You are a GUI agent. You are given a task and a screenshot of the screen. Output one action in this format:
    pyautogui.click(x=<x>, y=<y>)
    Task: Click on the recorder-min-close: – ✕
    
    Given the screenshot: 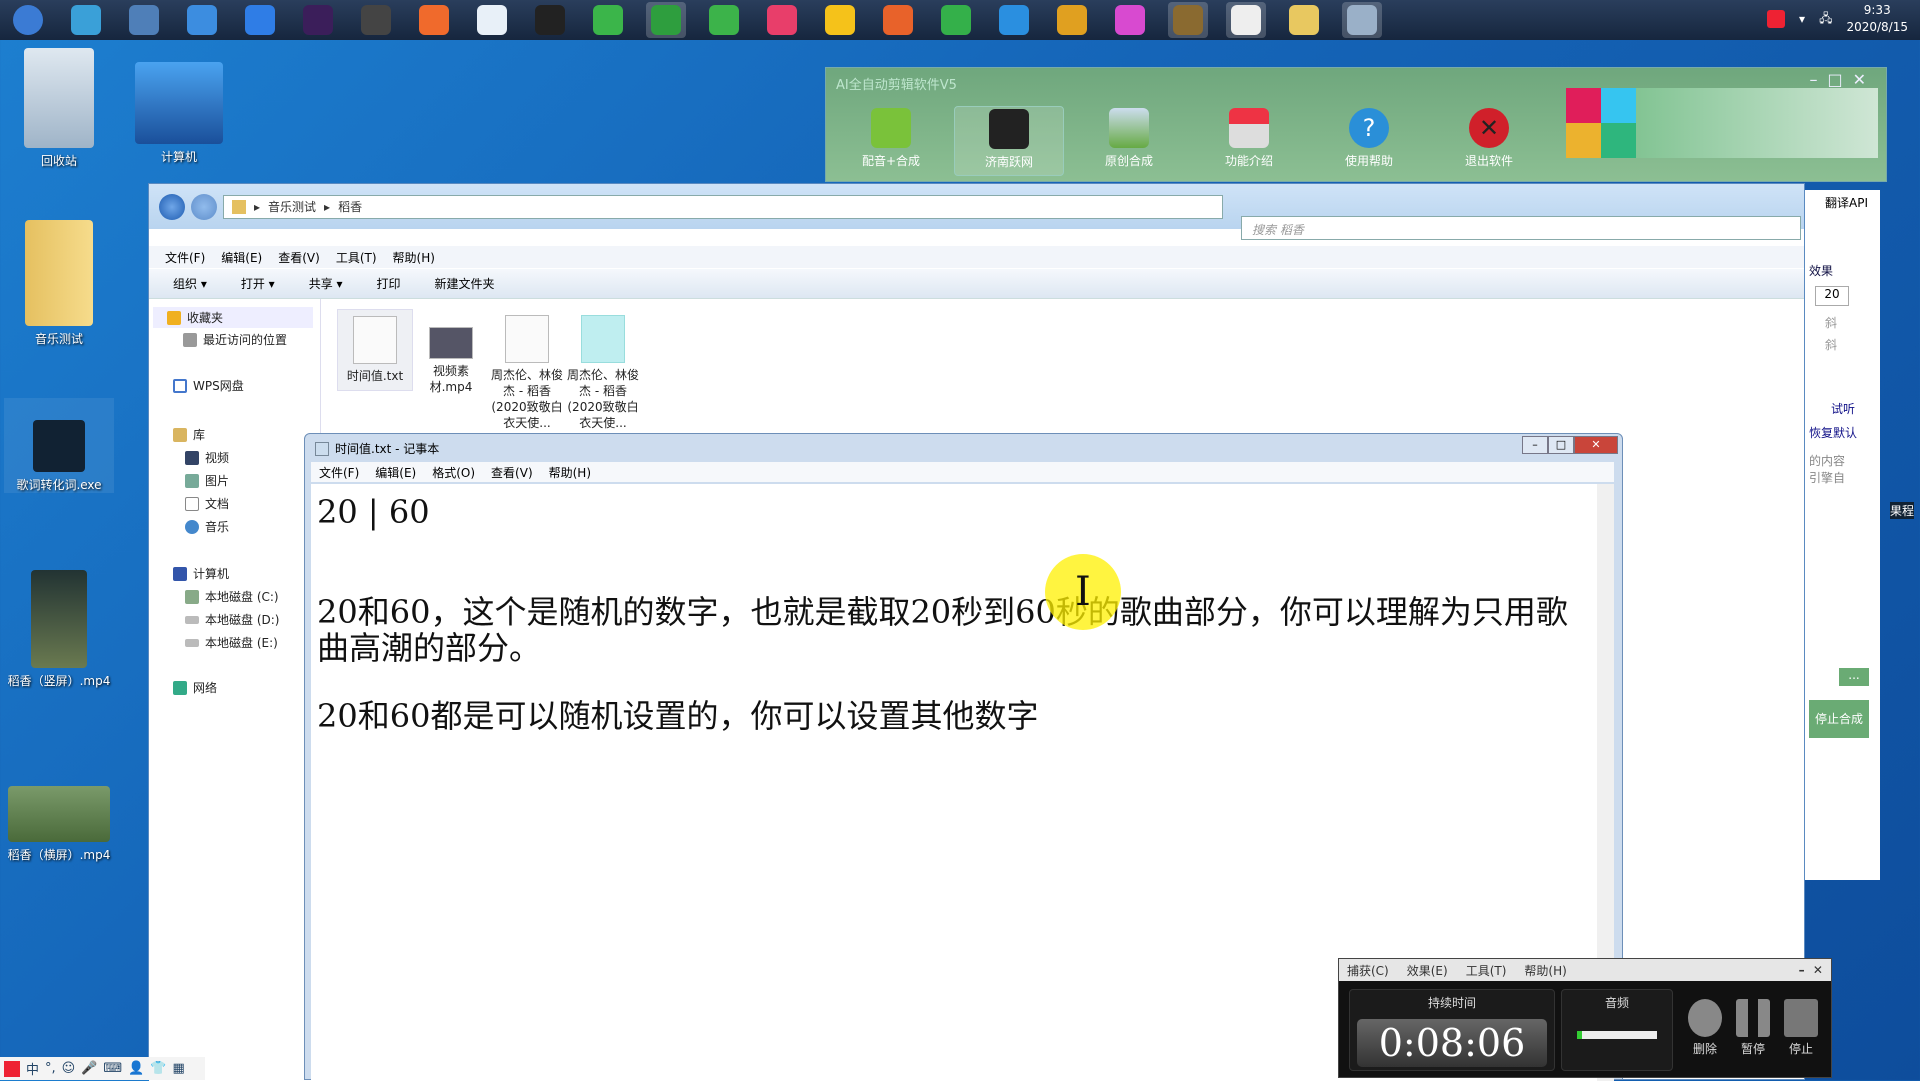 What is the action you would take?
    pyautogui.click(x=1811, y=970)
    